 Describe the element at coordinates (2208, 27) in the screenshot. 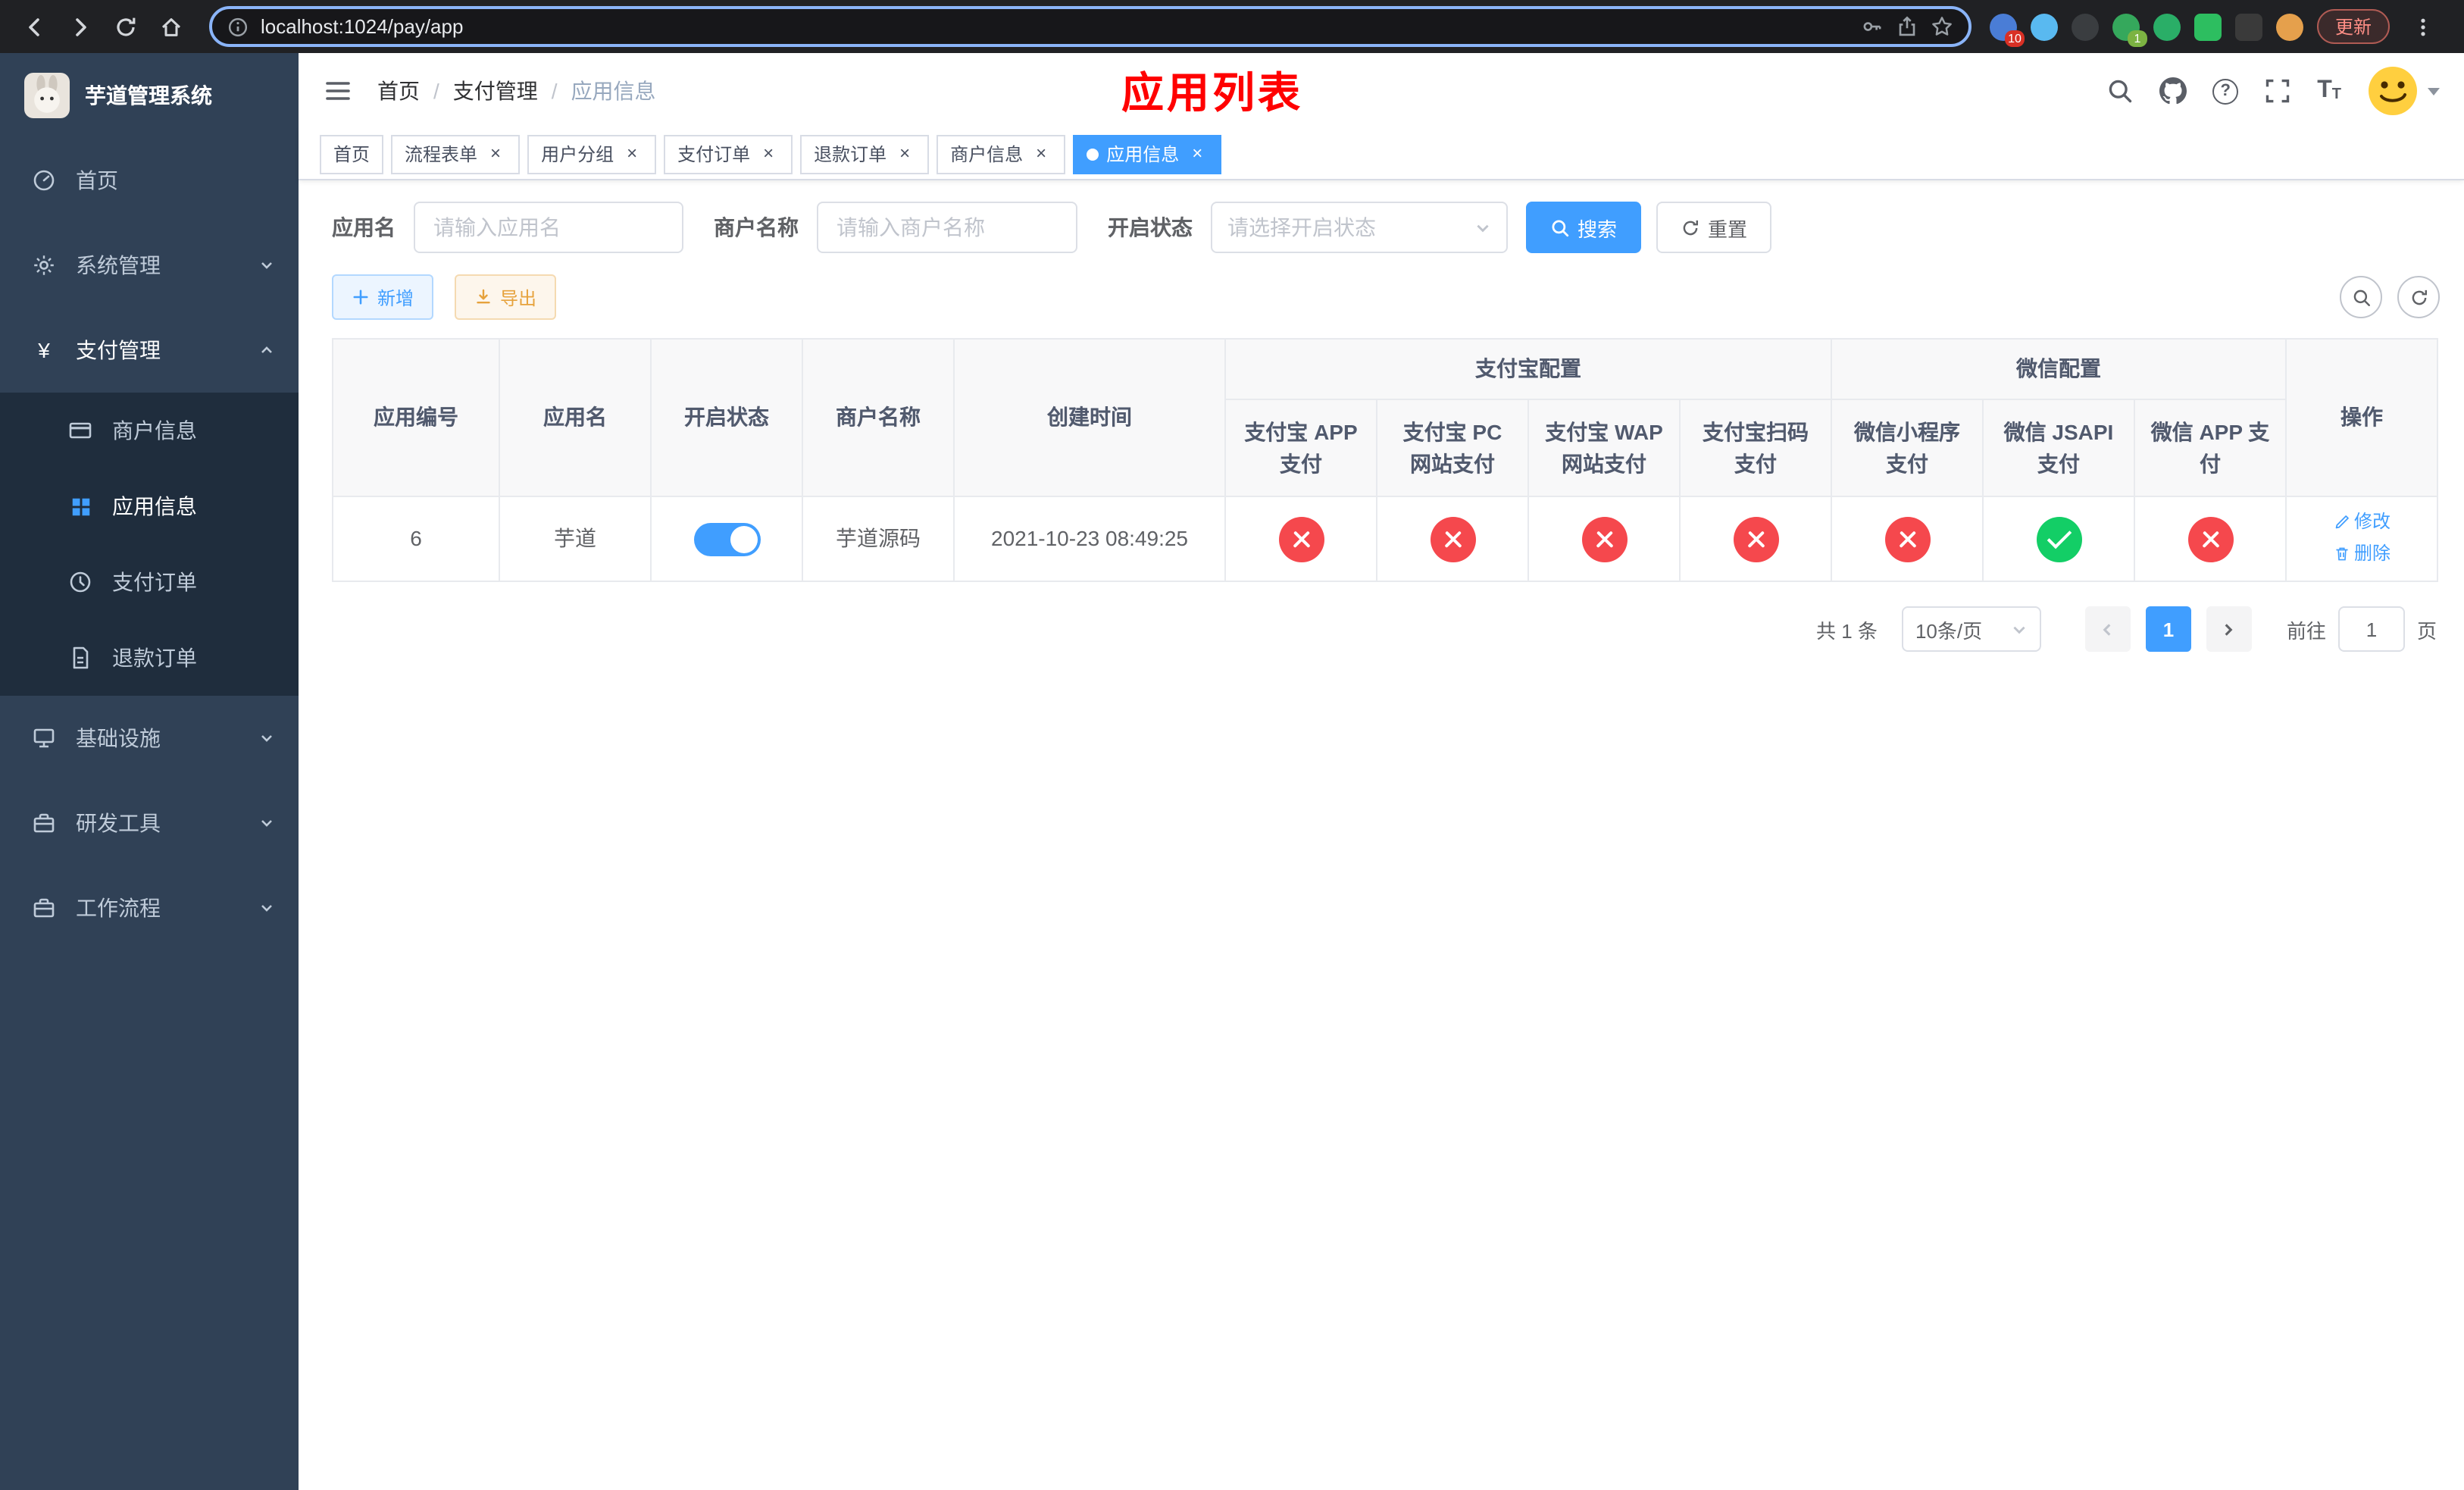

I see `ext-note-icon` at that location.